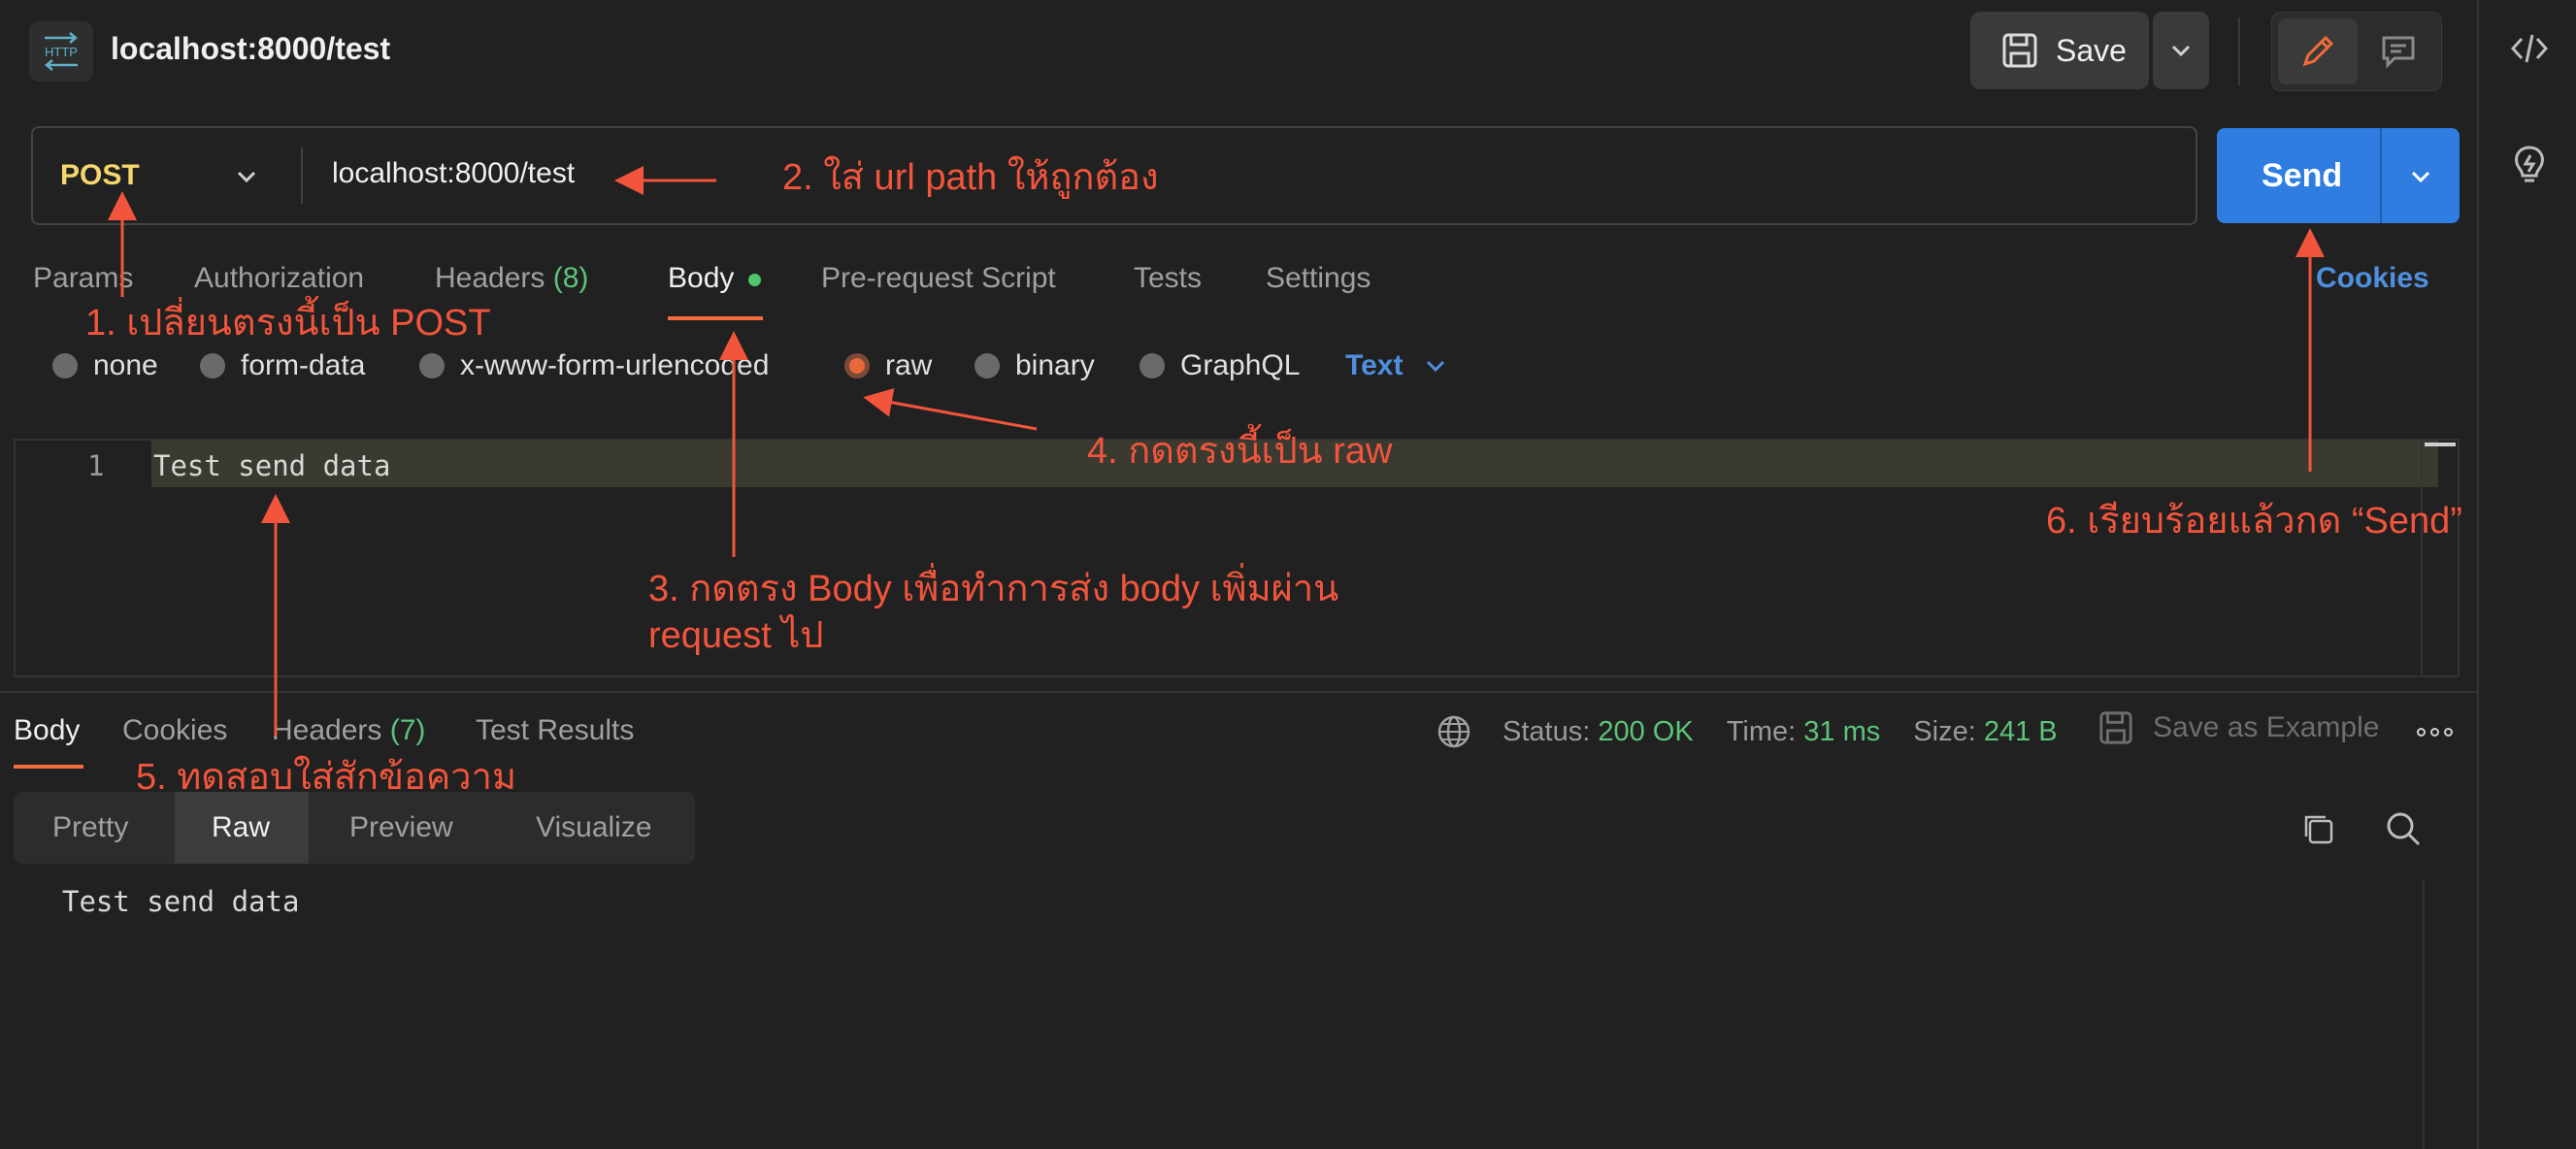 This screenshot has width=2576, height=1149. I want to click on annotation-step-2: 2. ใส่ url path ให้ถูกต้อง, so click(970, 177).